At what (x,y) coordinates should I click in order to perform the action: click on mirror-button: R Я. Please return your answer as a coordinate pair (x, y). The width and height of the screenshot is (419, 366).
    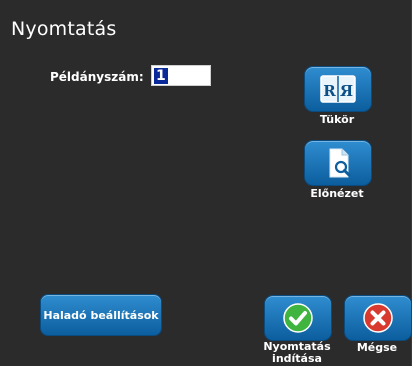
    Looking at the image, I should click on (338, 89).